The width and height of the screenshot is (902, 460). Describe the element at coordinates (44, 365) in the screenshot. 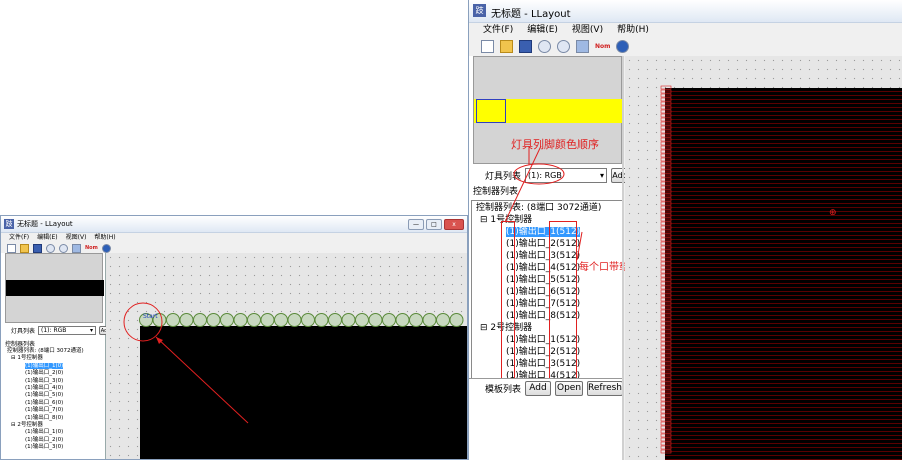

I see `tree-port-label: (1)输出口_1(0)` at that location.